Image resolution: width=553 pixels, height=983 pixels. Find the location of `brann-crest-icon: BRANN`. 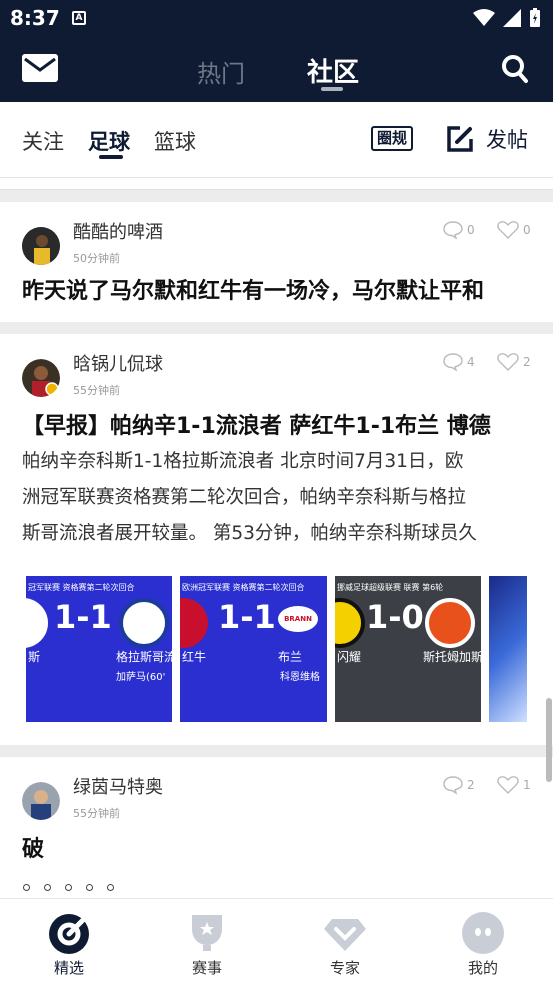

brann-crest-icon: BRANN is located at coordinates (298, 619).